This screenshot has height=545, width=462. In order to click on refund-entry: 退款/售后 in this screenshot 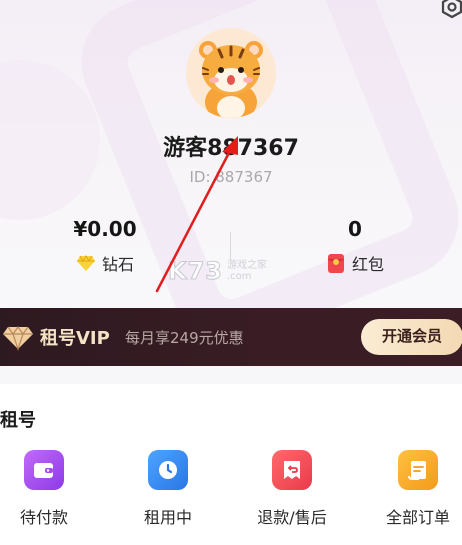, I will do `click(292, 489)`.